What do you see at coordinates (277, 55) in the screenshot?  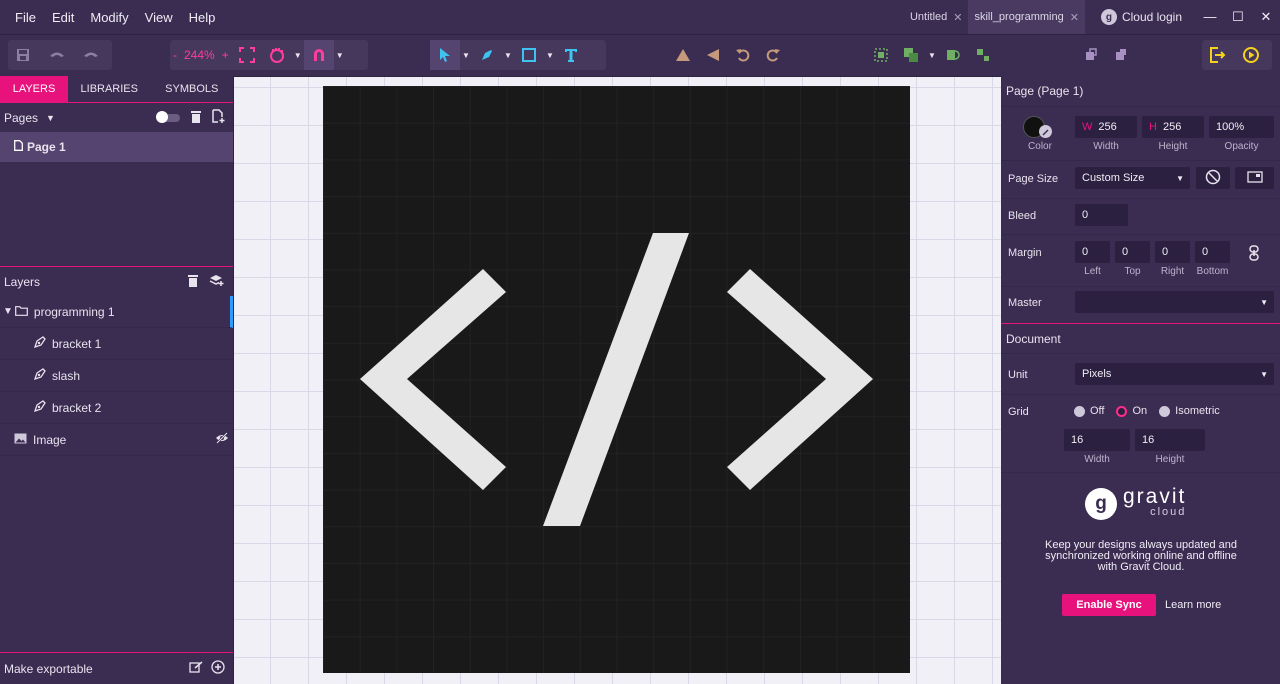 I see `hand-tool-icon` at bounding box center [277, 55].